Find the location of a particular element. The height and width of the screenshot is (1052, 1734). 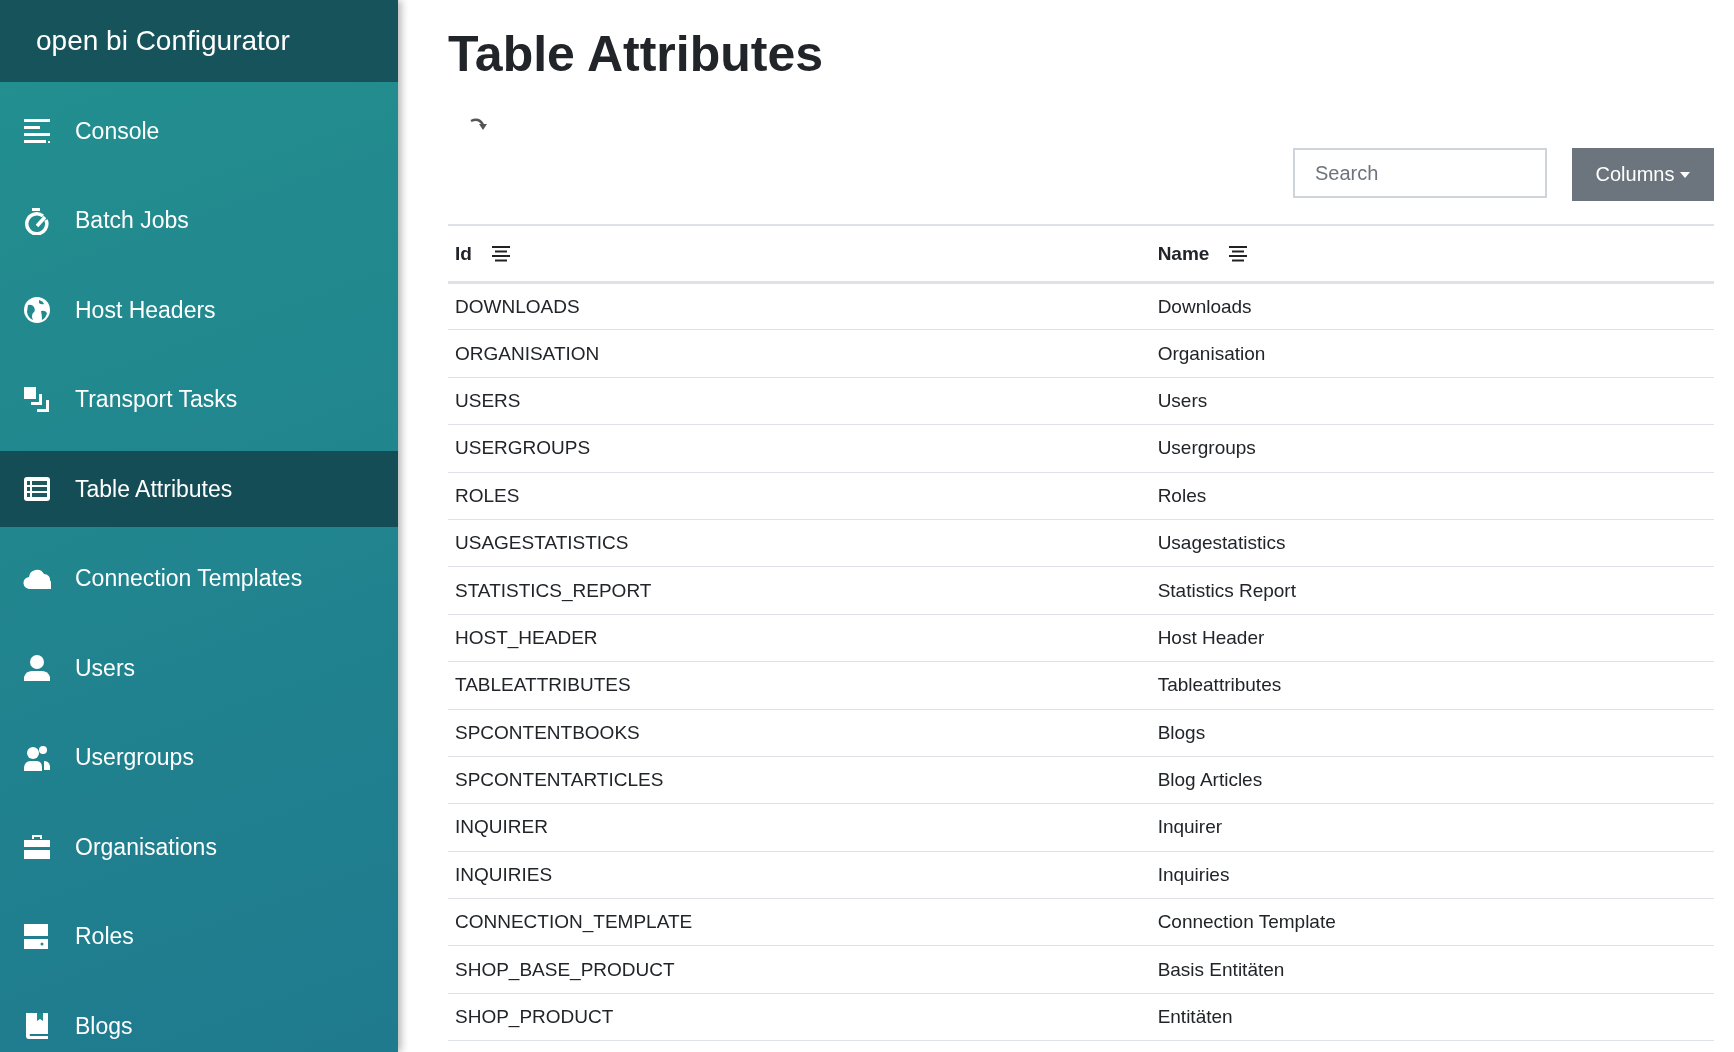

table-icon is located at coordinates (37, 489).